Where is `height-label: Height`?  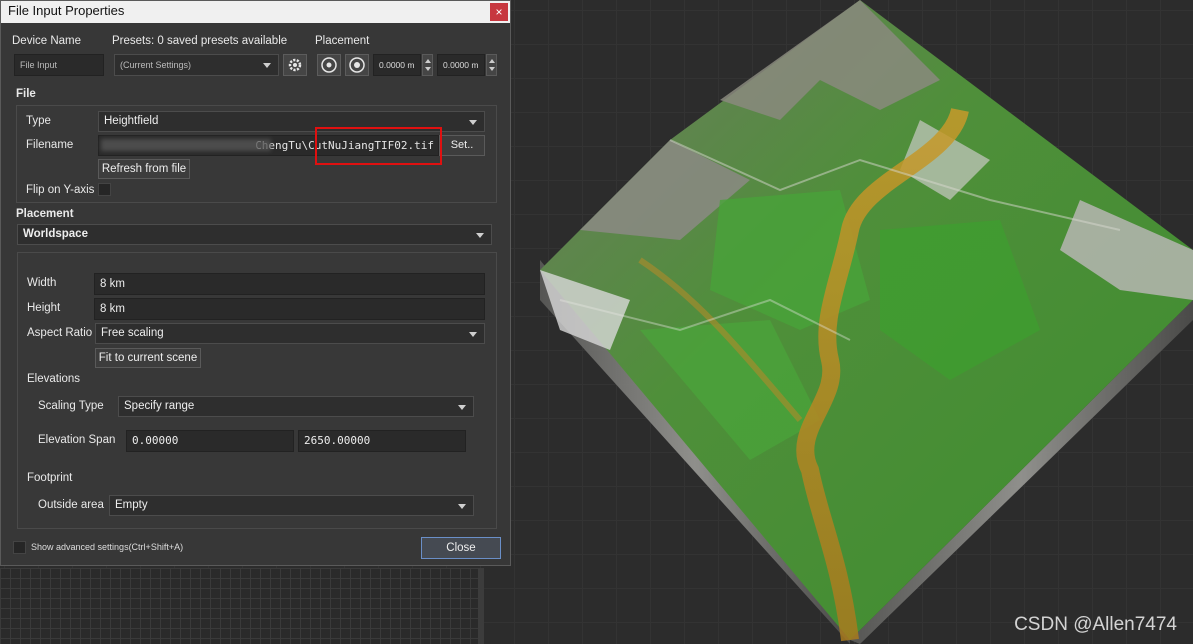 height-label: Height is located at coordinates (44, 308).